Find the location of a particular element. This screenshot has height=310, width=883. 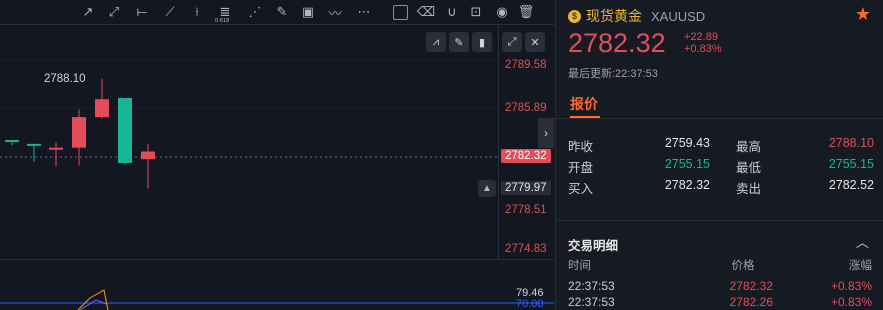

stat-row: 买入 2782.32 卖出 2782.52 is located at coordinates (721, 188).